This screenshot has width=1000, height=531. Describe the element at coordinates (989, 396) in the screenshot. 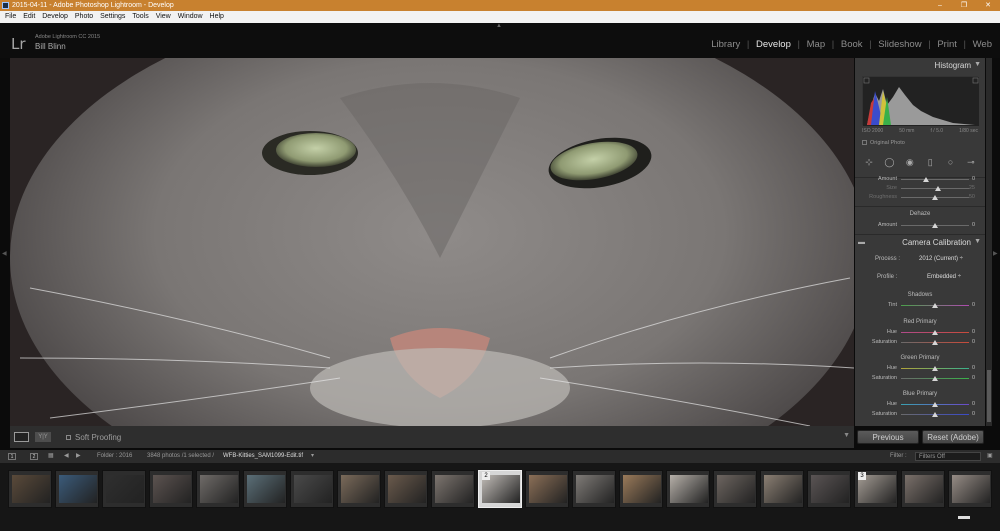

I see `scrollbar-thumb` at that location.